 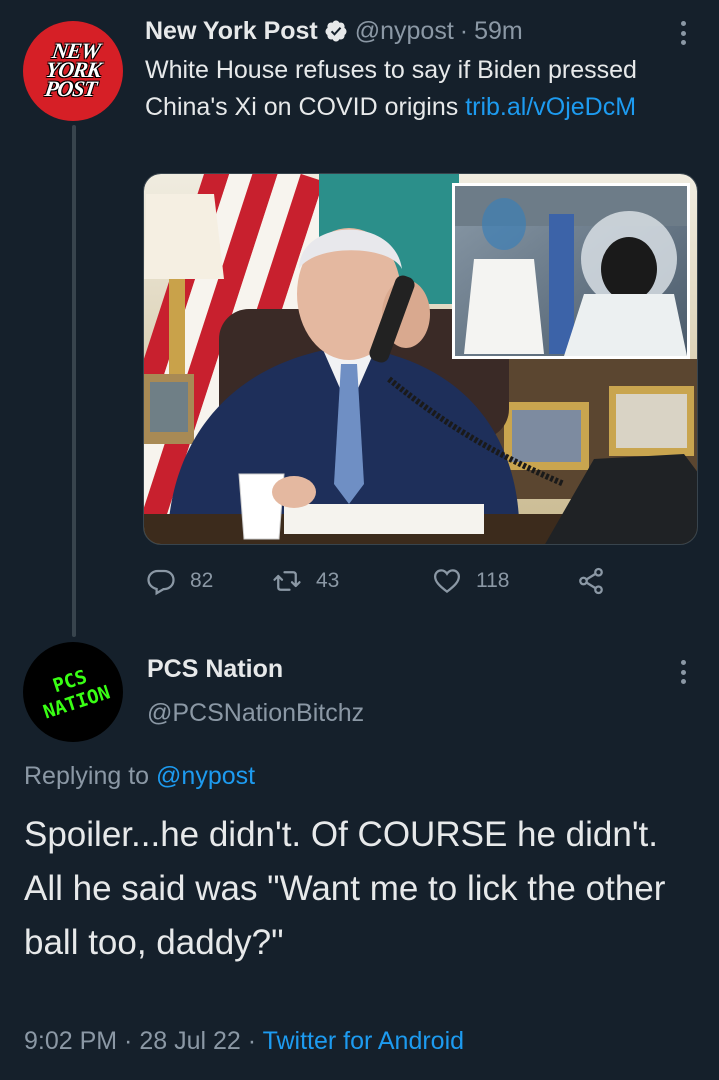 I want to click on thread-connector-line, so click(x=74, y=381).